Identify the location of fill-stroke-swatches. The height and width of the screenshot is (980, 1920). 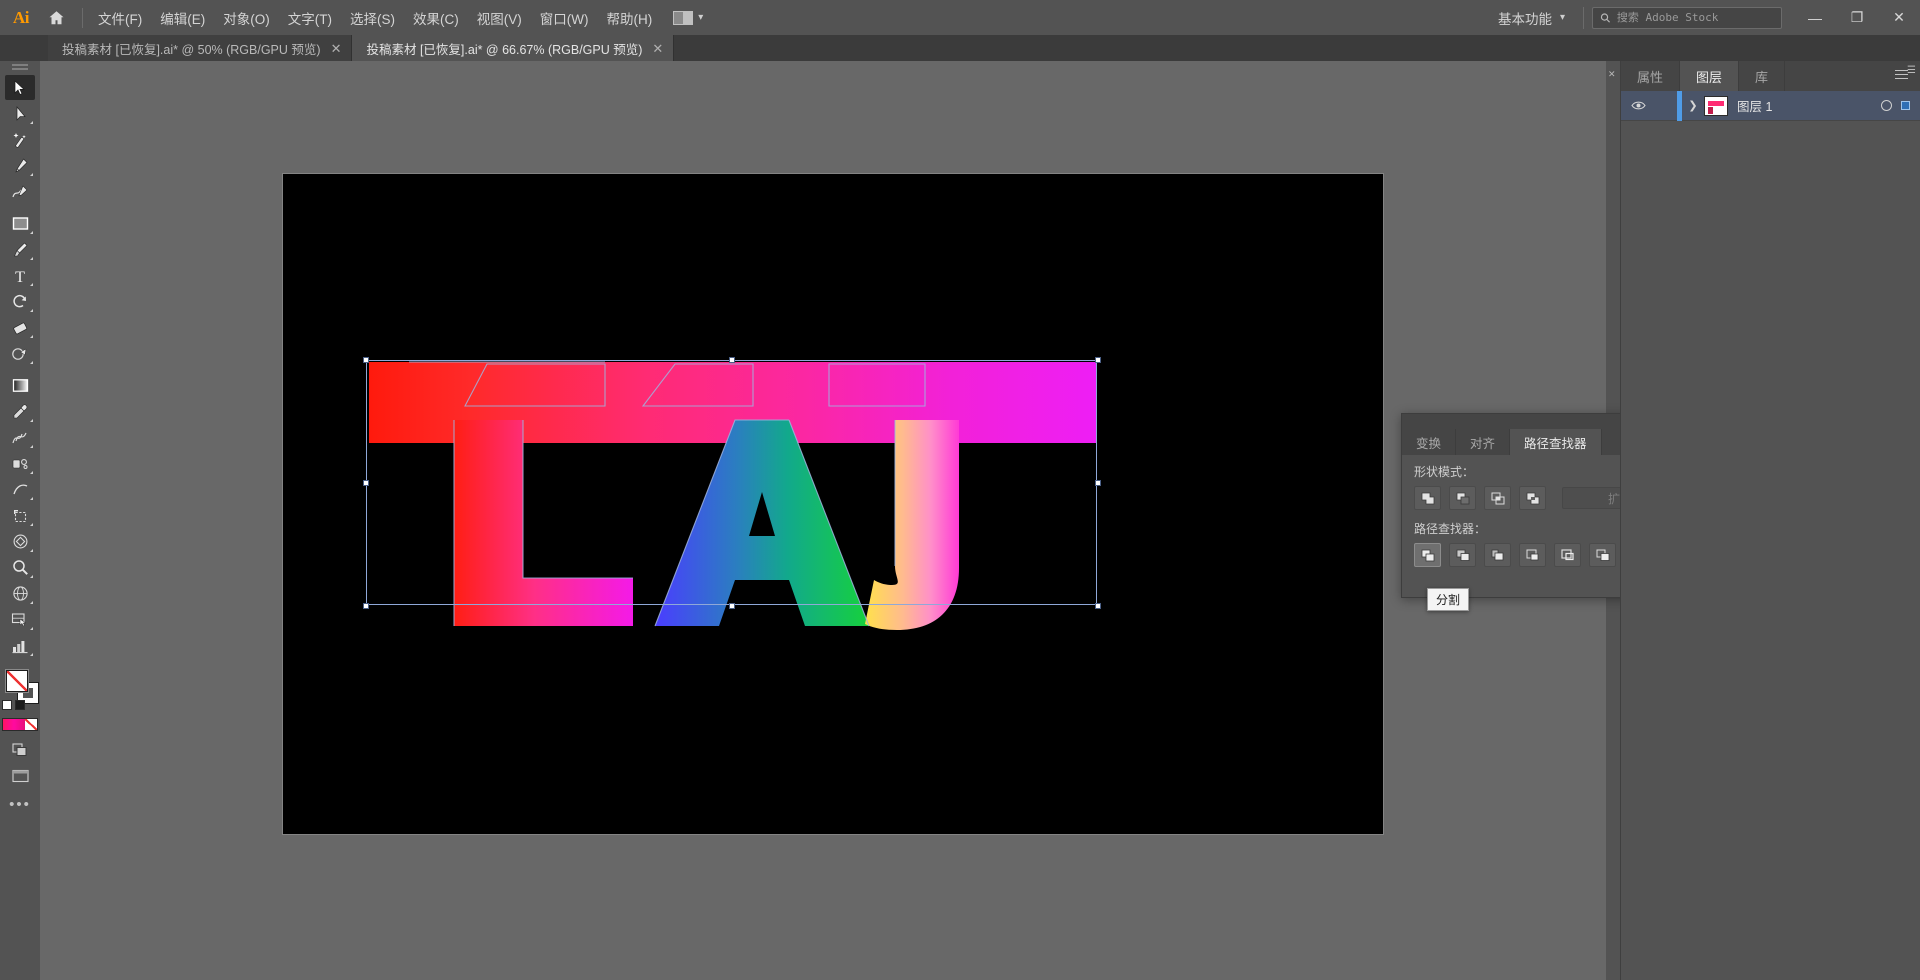
(20, 691).